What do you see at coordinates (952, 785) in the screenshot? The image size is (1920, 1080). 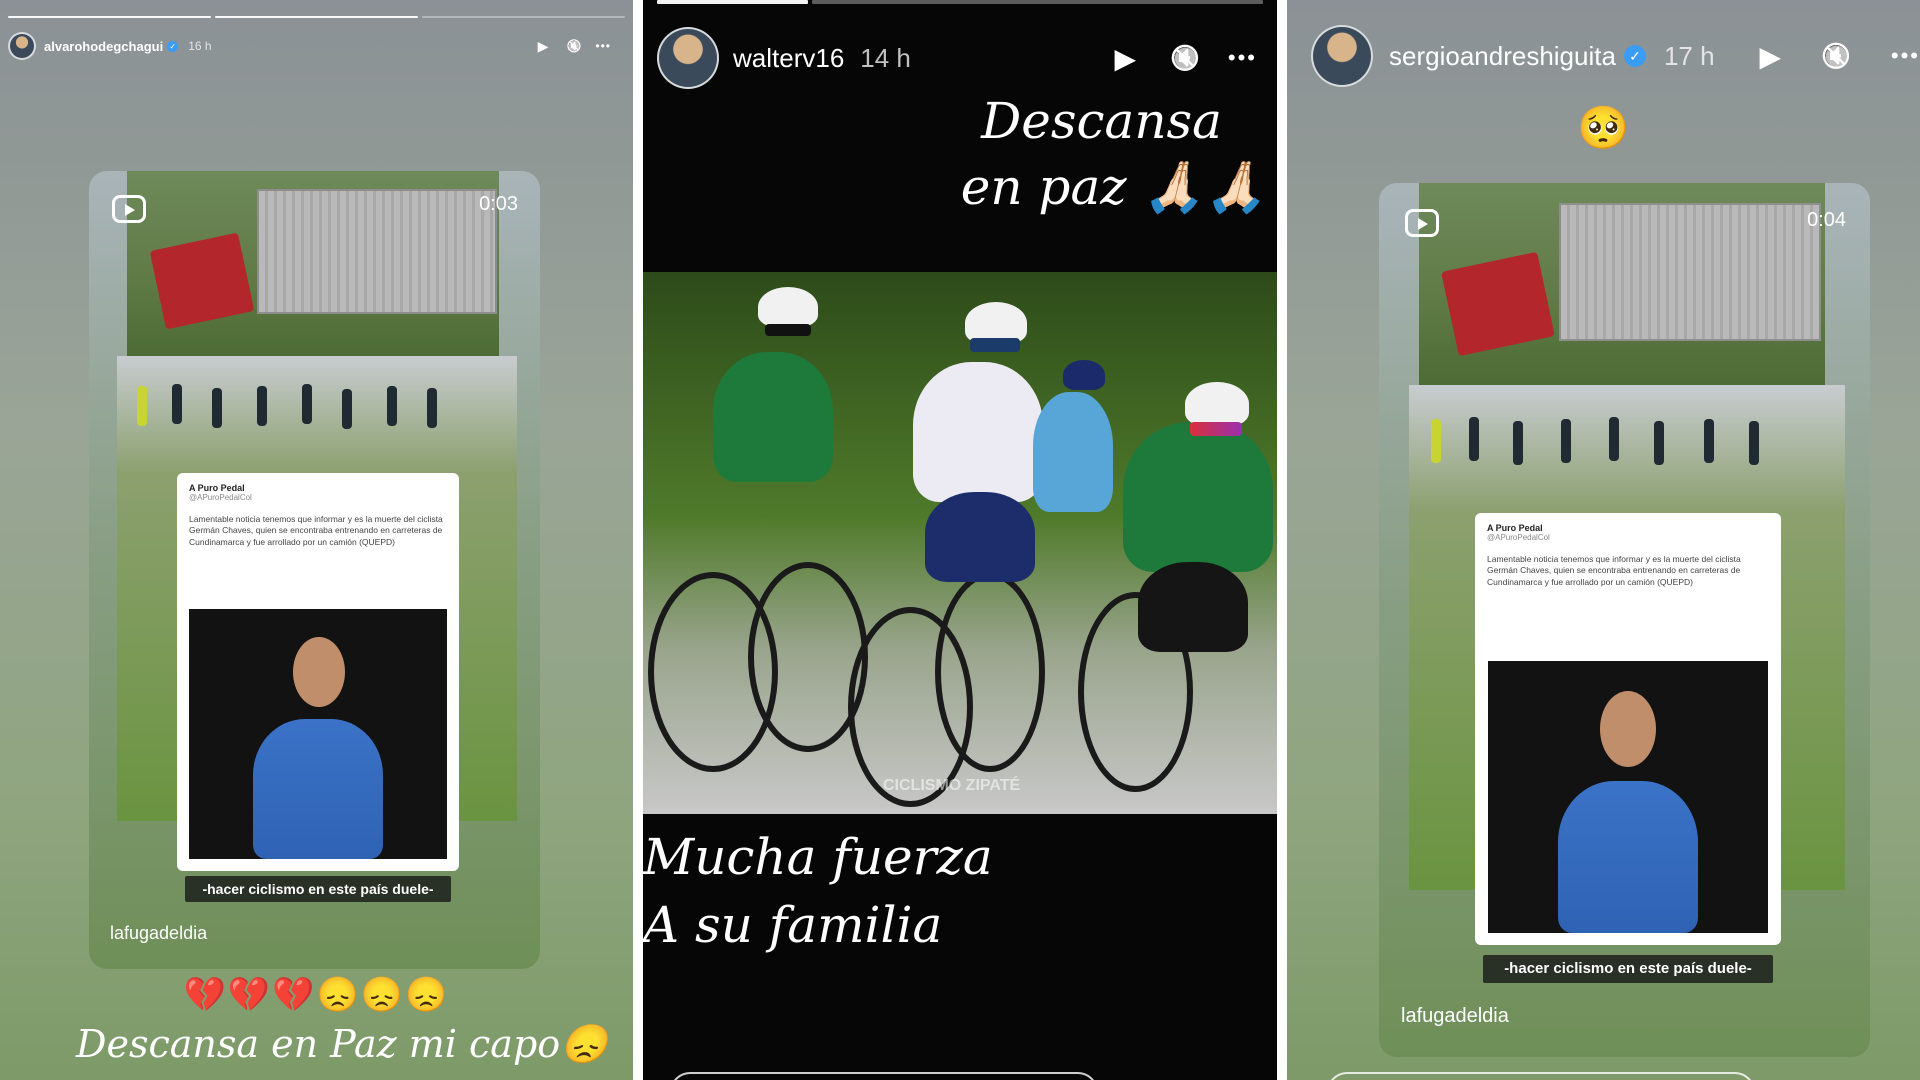 I see `photo-watermark: CICLISMO ZIPATÉ` at bounding box center [952, 785].